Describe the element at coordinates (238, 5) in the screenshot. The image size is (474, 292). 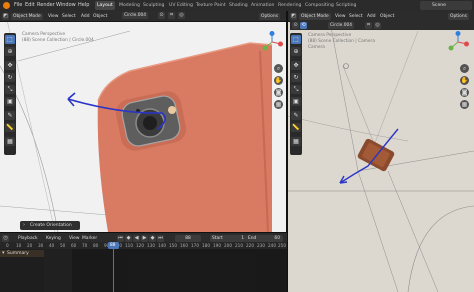
I see `tab-shading: Shading` at that location.